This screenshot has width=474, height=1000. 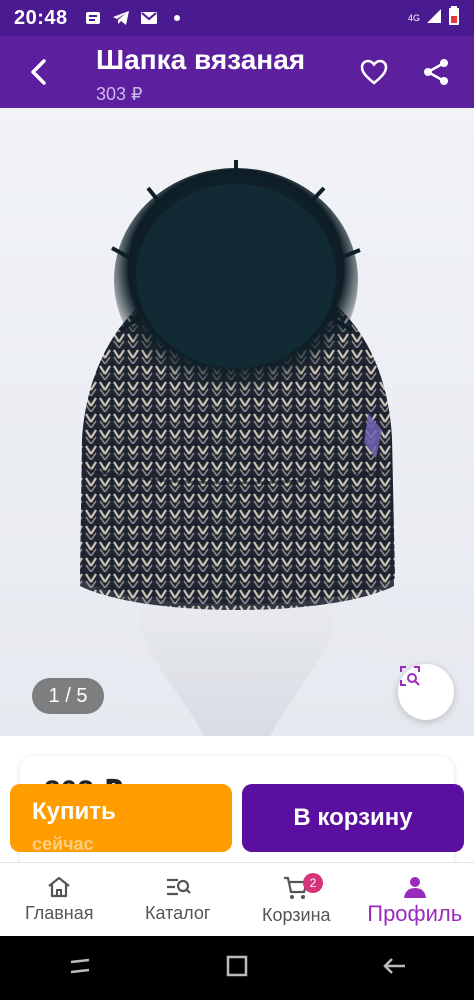 I want to click on status-time: 20:48, so click(x=41, y=17).